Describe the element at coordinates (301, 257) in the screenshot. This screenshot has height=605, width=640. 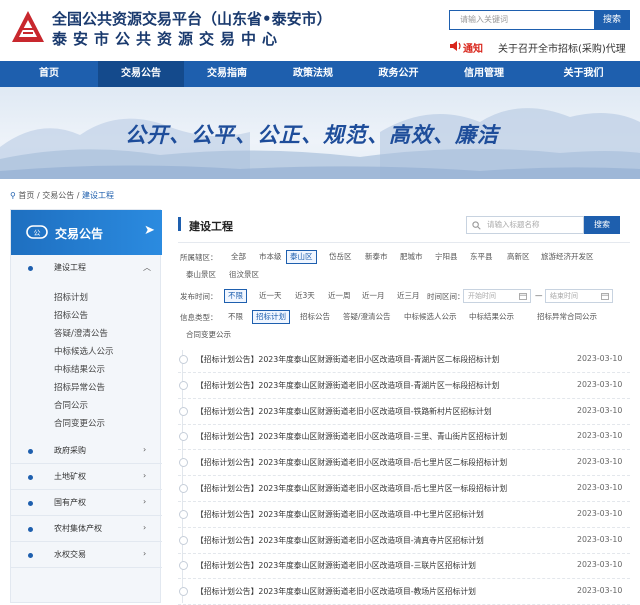
I see `filter-region-option: 泰山区` at that location.